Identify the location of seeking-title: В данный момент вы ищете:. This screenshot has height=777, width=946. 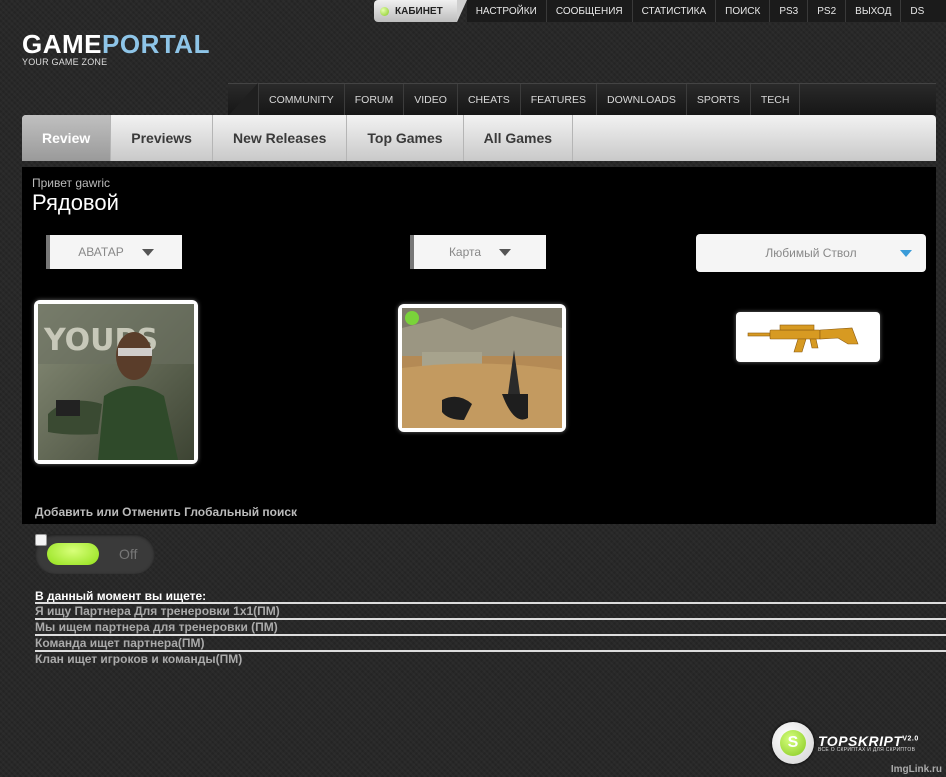
(121, 596).